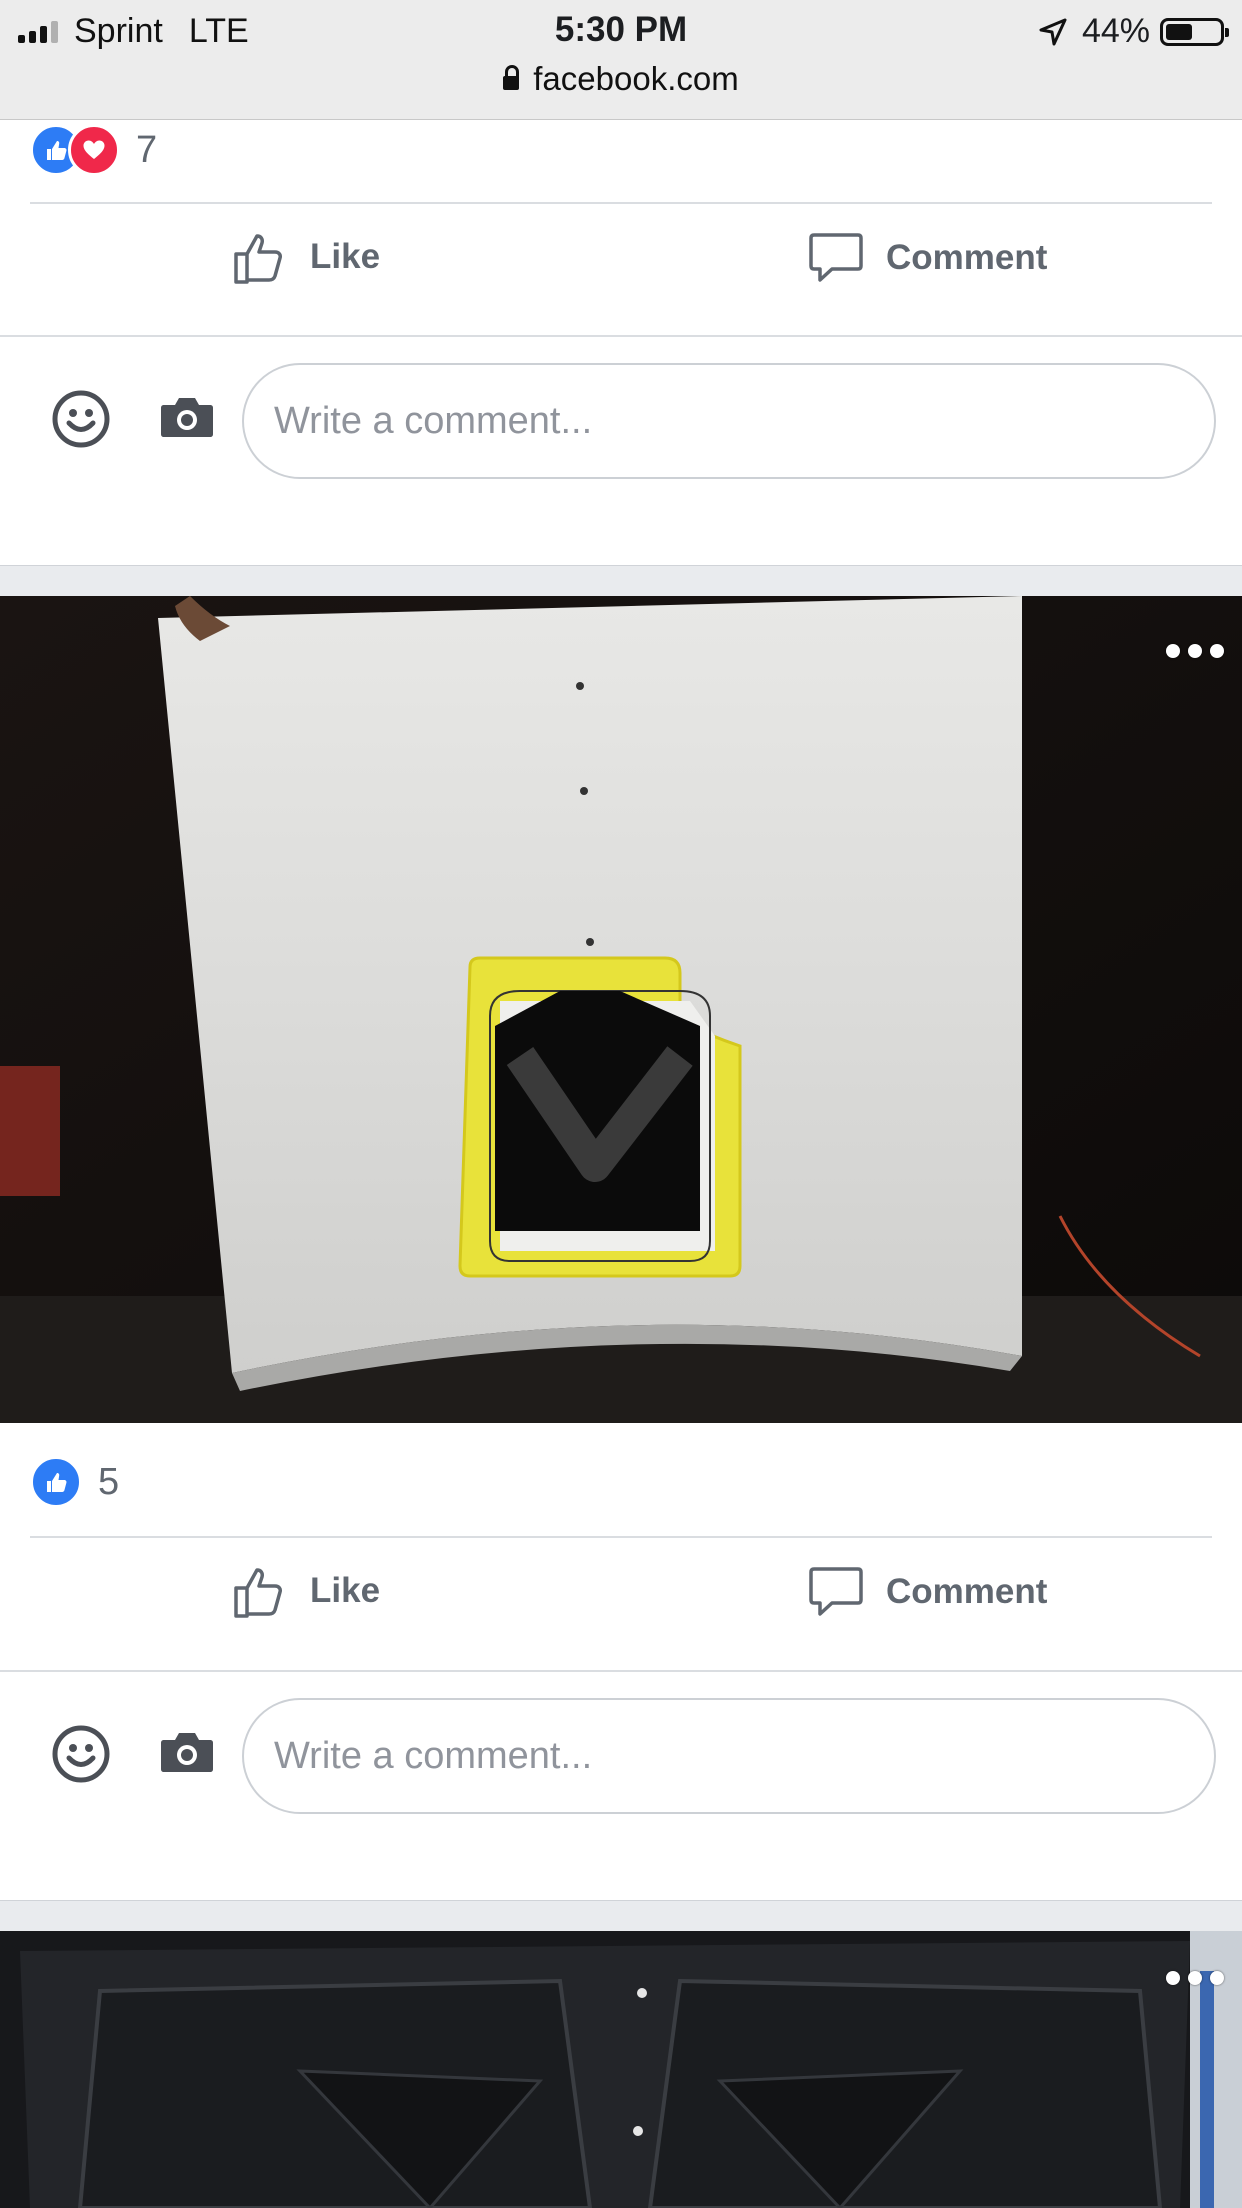 This screenshot has height=2208, width=1242. What do you see at coordinates (1053, 31) in the screenshot?
I see `location-arrow-icon` at bounding box center [1053, 31].